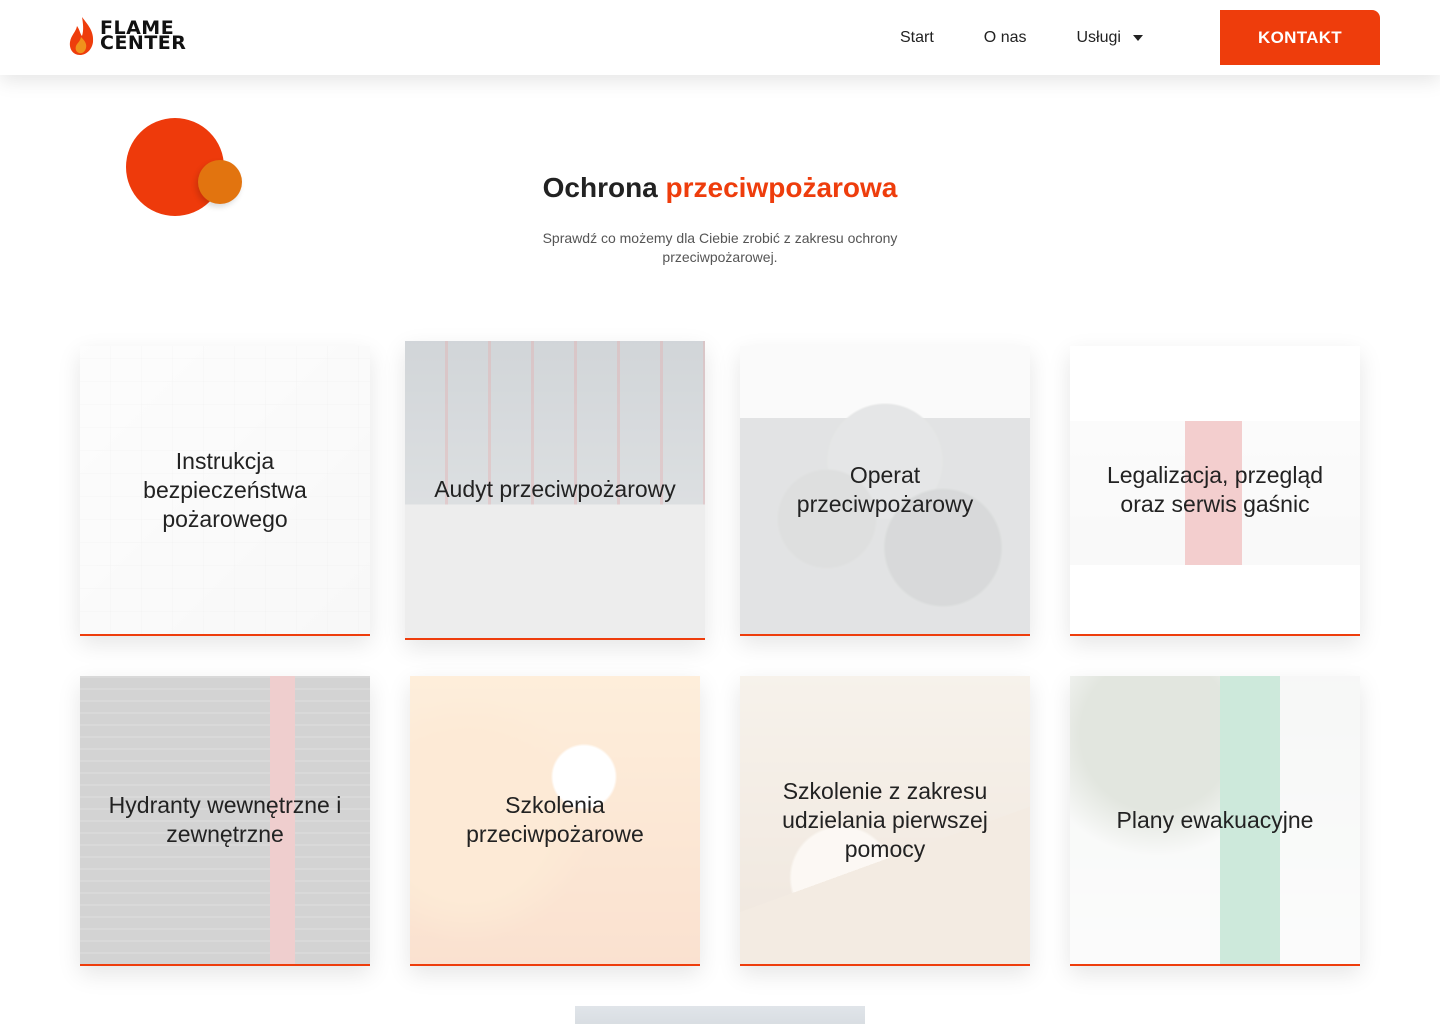 This screenshot has width=1440, height=1024. Describe the element at coordinates (81, 36) in the screenshot. I see `flame-icon` at that location.